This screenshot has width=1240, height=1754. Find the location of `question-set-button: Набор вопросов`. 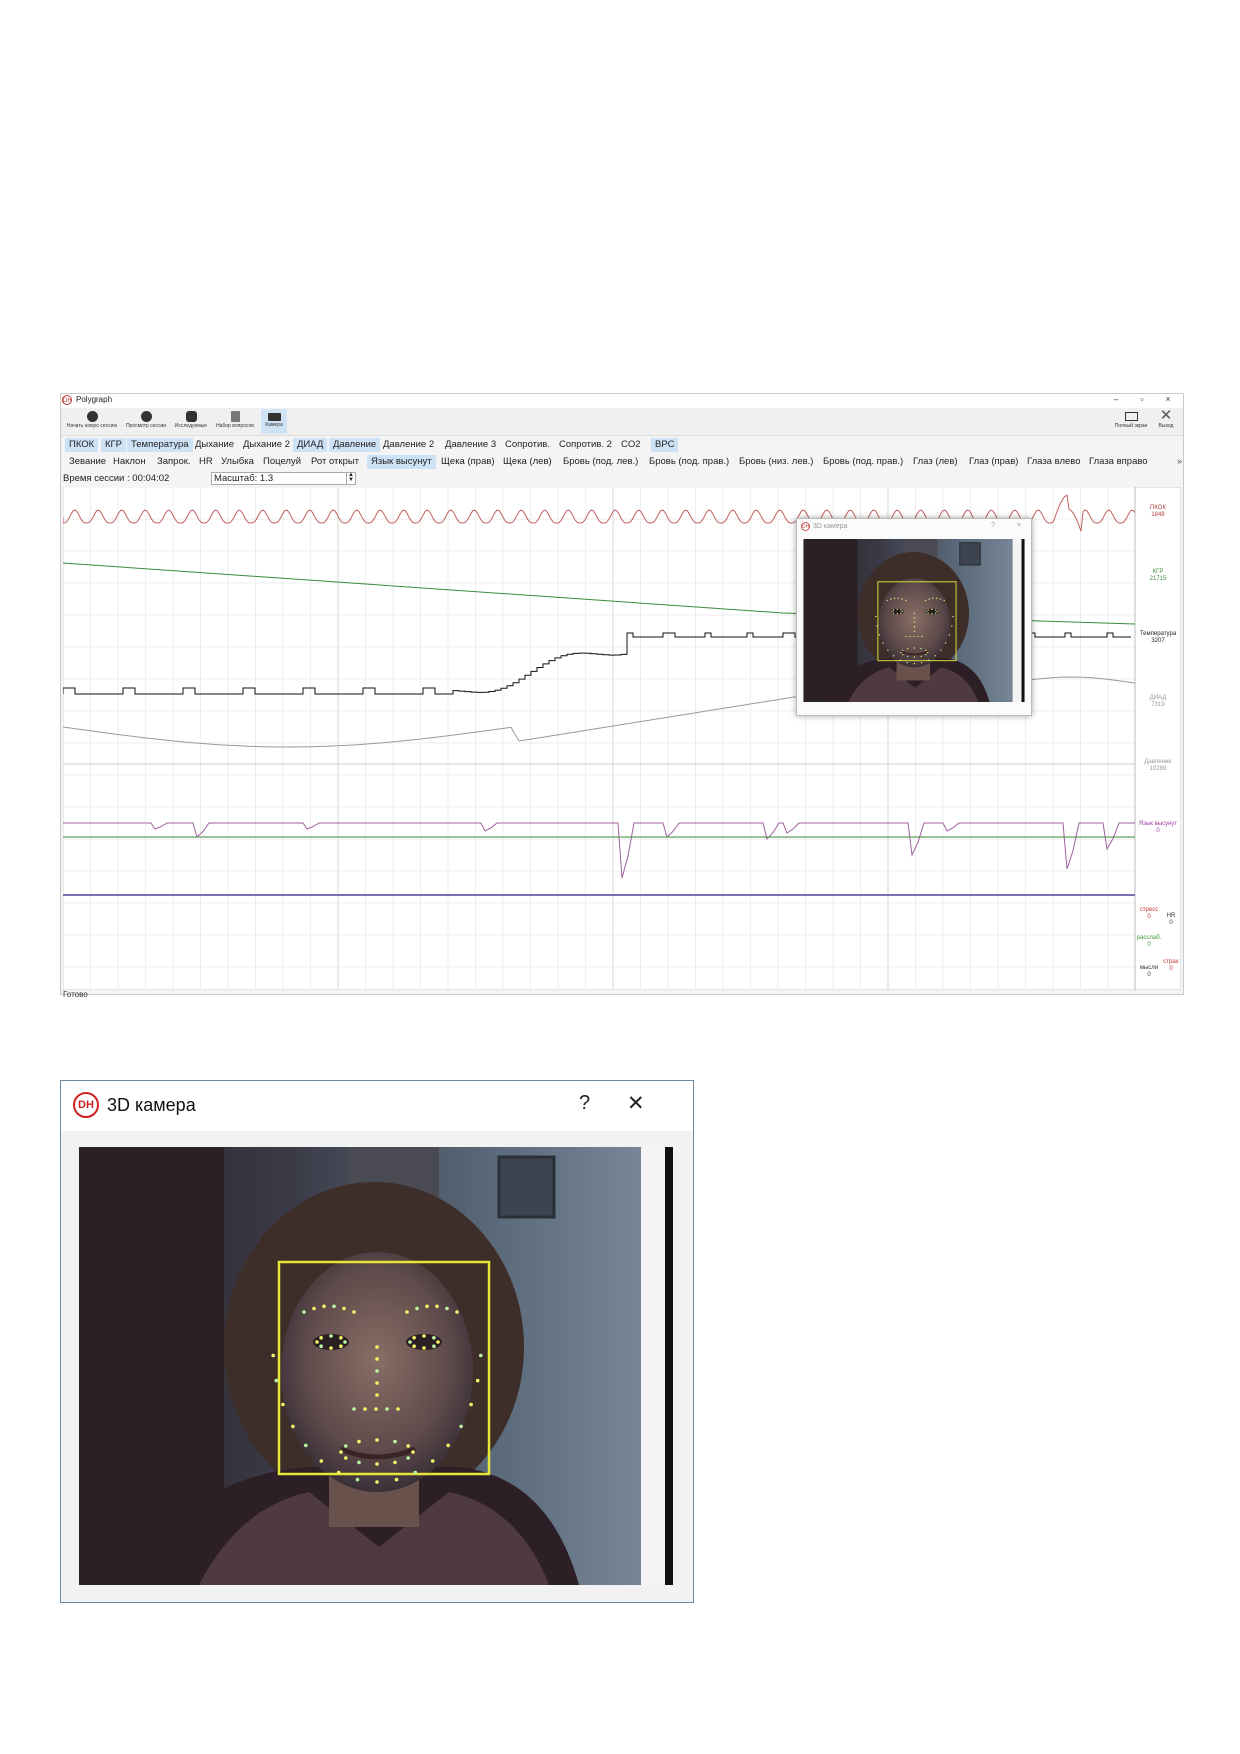

question-set-button: Набор вопросов is located at coordinates (235, 421).